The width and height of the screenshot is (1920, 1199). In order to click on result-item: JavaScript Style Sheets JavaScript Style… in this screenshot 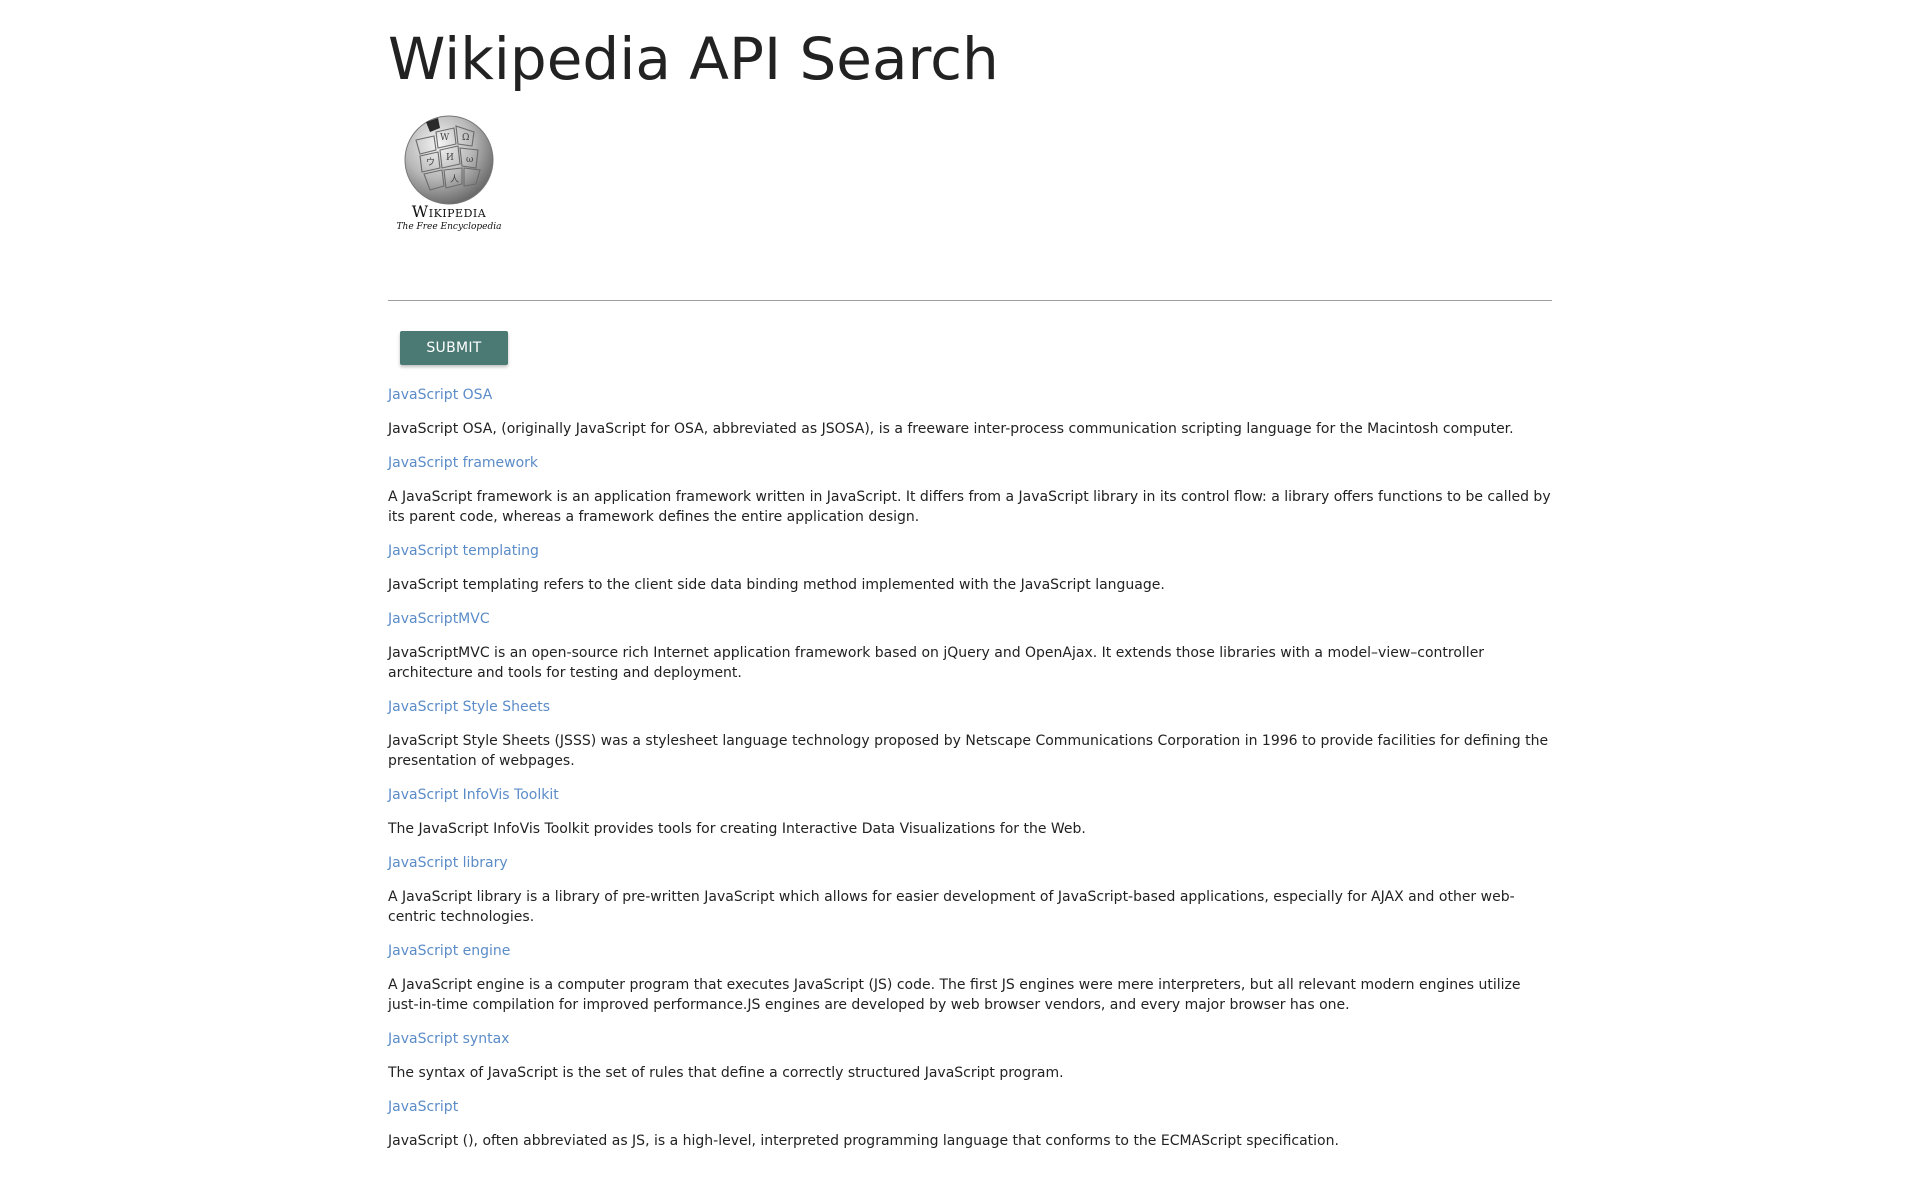, I will do `click(970, 734)`.